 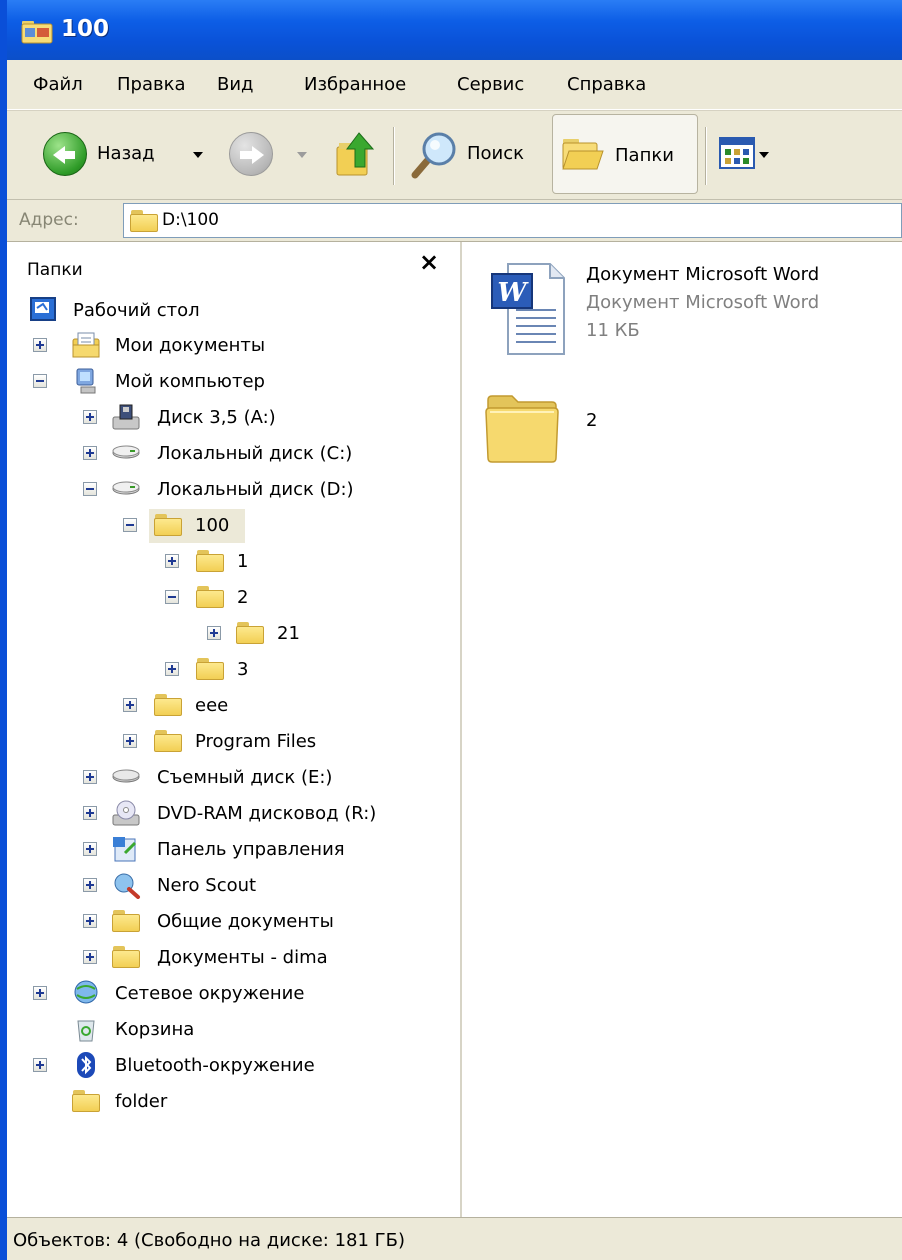 What do you see at coordinates (232, 454) in the screenshot?
I see `tree-item: Локальный диск (C:)` at bounding box center [232, 454].